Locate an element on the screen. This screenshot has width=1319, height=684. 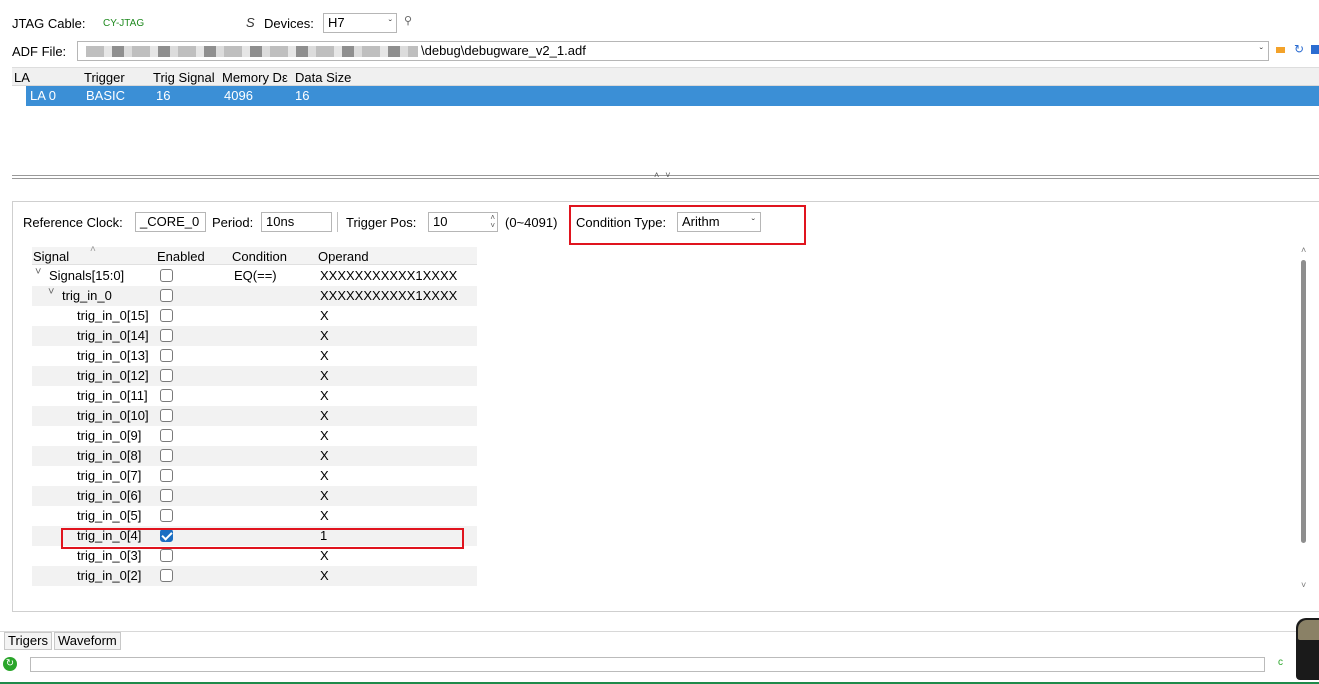
trigger-pos-value: 10 is located at coordinates (440, 221).